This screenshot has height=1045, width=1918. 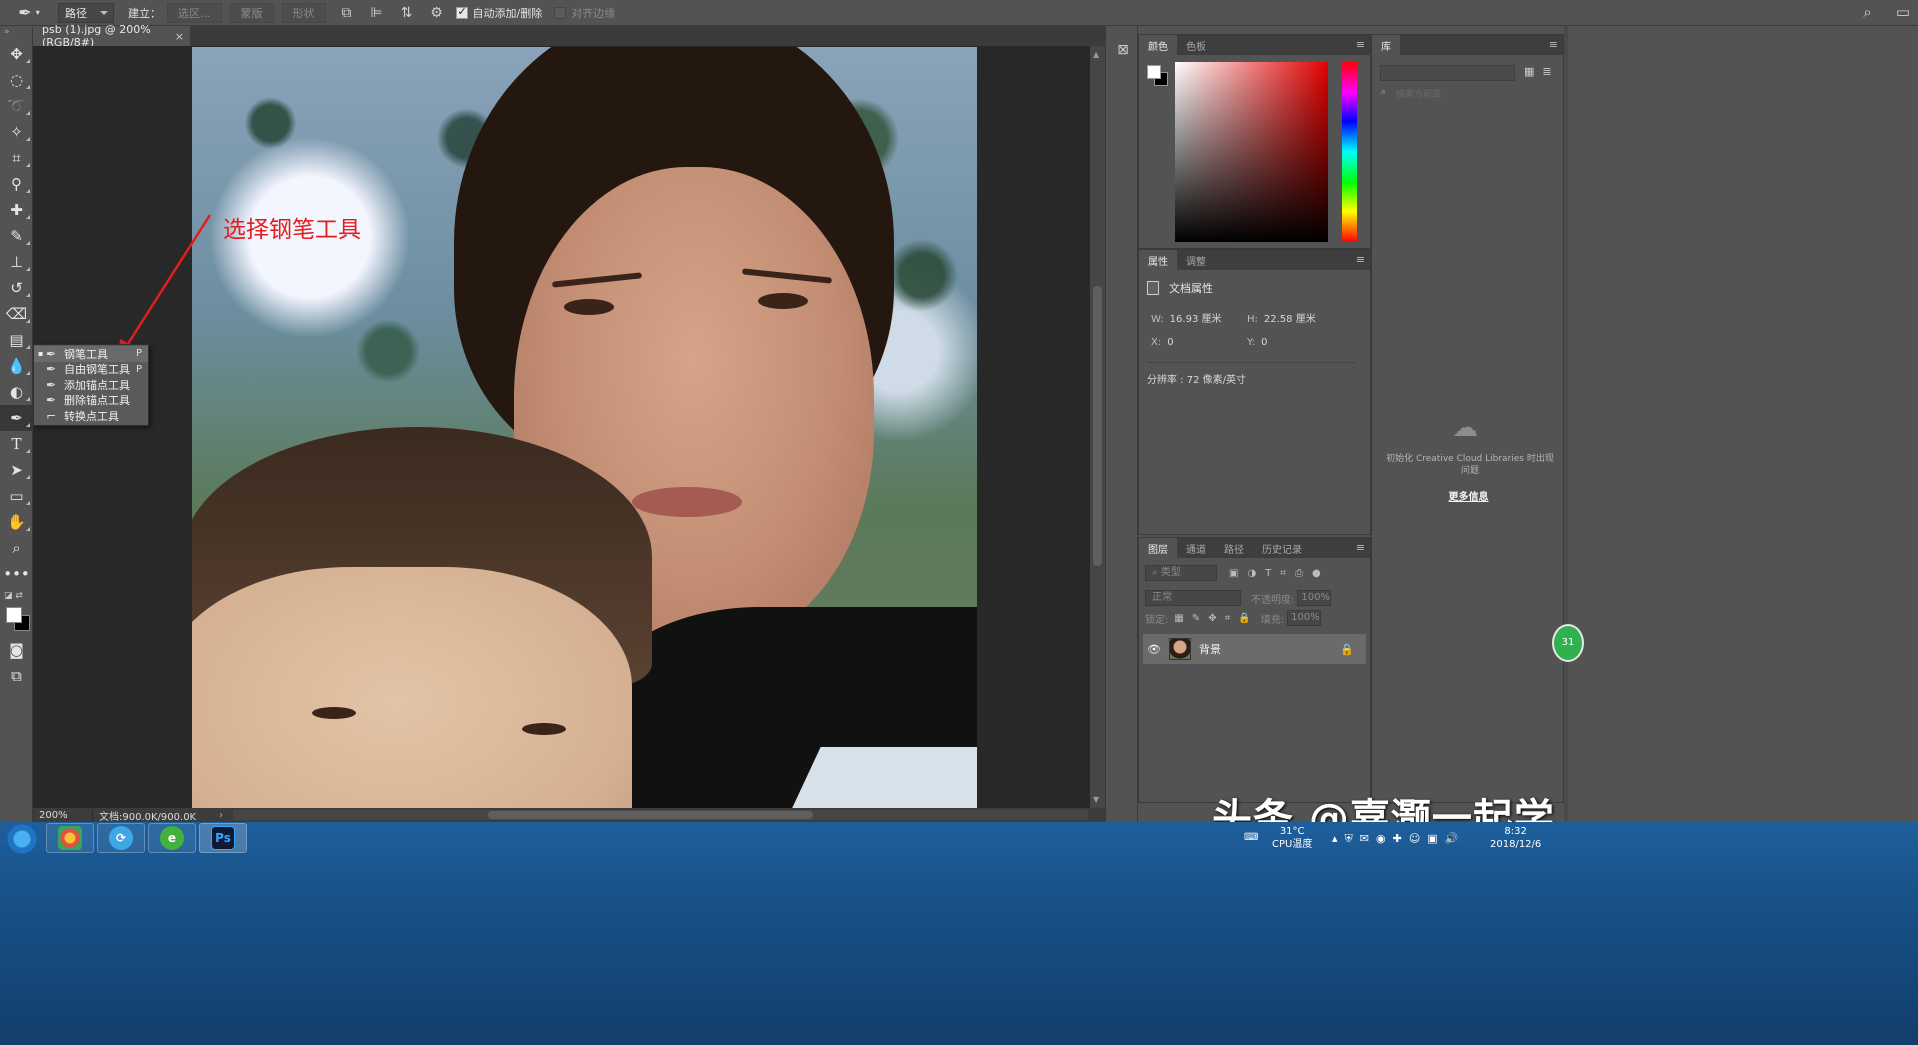 What do you see at coordinates (1196, 319) in the screenshot?
I see `width-value: 16.93 厘米` at bounding box center [1196, 319].